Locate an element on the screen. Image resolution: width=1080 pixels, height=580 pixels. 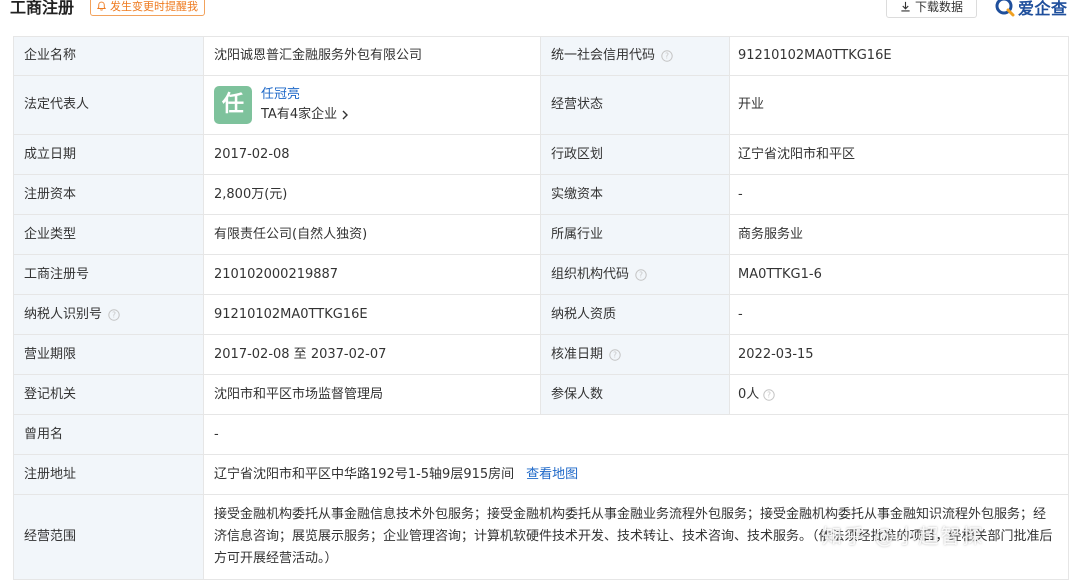
registration-authority-value: 沈阳市和平区市场监督管理局 is located at coordinates (372, 394).